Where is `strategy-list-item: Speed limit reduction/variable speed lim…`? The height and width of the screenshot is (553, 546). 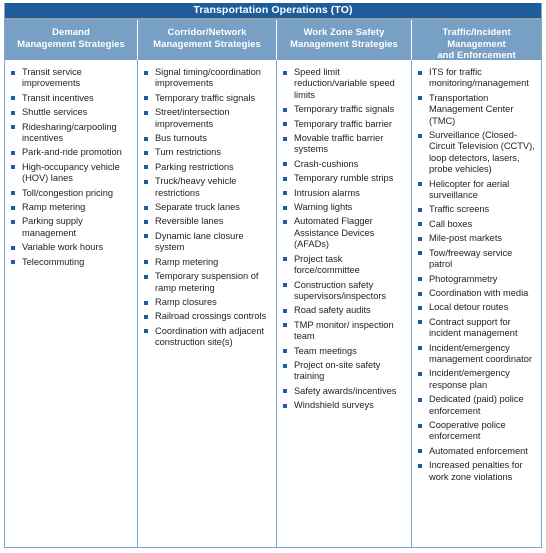 strategy-list-item: Speed limit reduction/variable speed lim… is located at coordinates (343, 84).